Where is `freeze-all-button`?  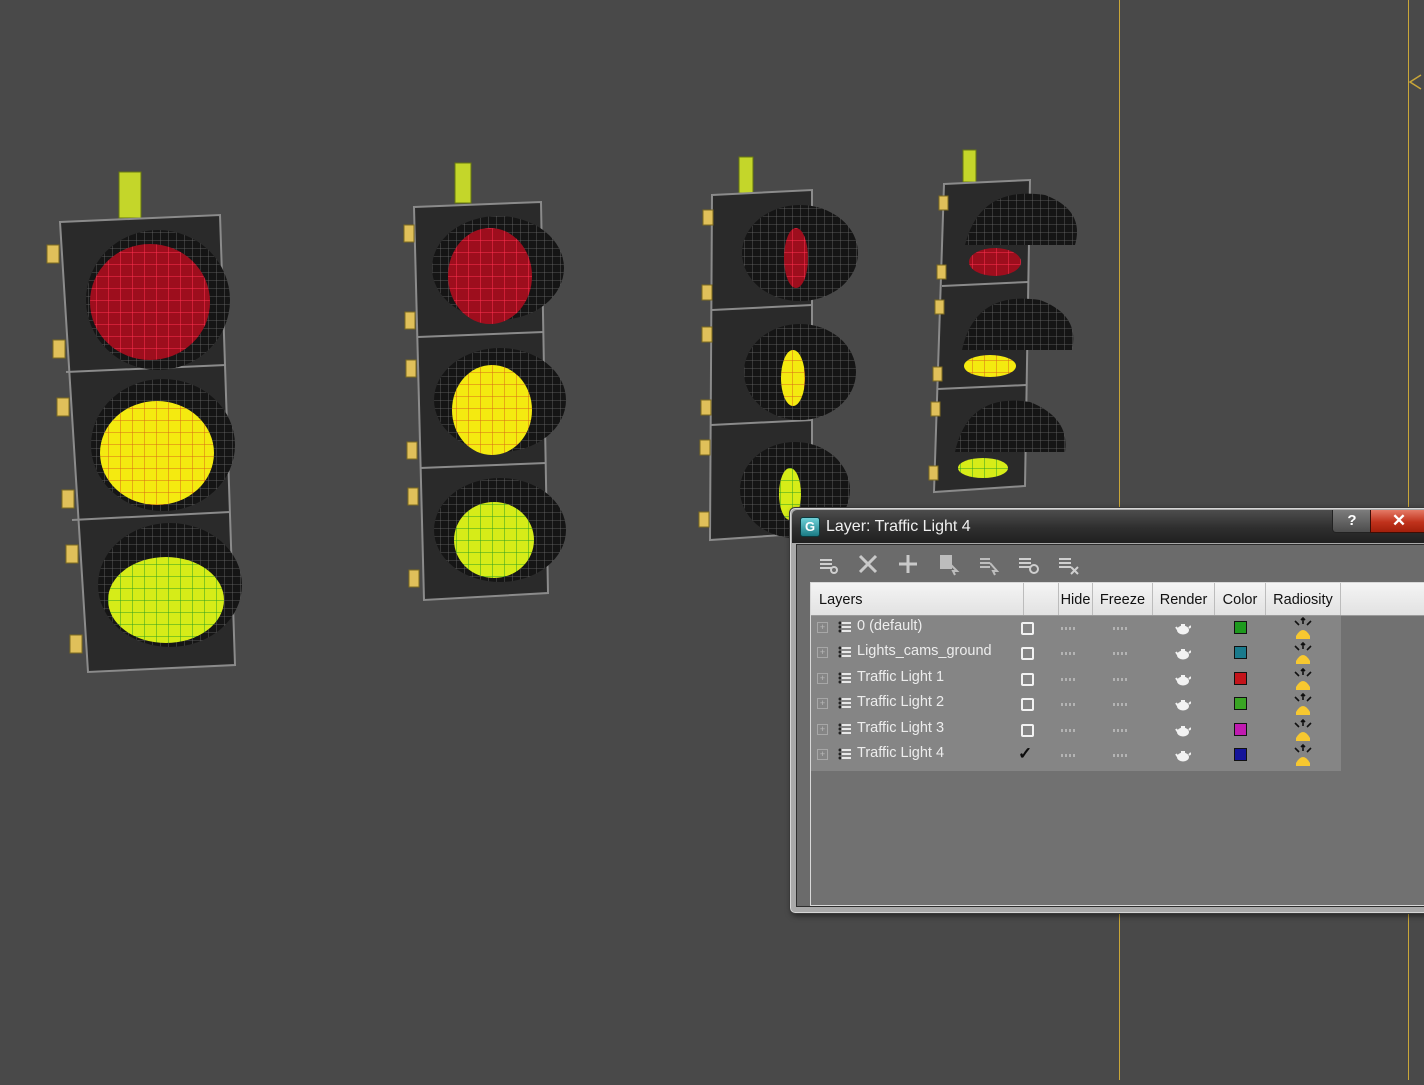 freeze-all-button is located at coordinates (1068, 564).